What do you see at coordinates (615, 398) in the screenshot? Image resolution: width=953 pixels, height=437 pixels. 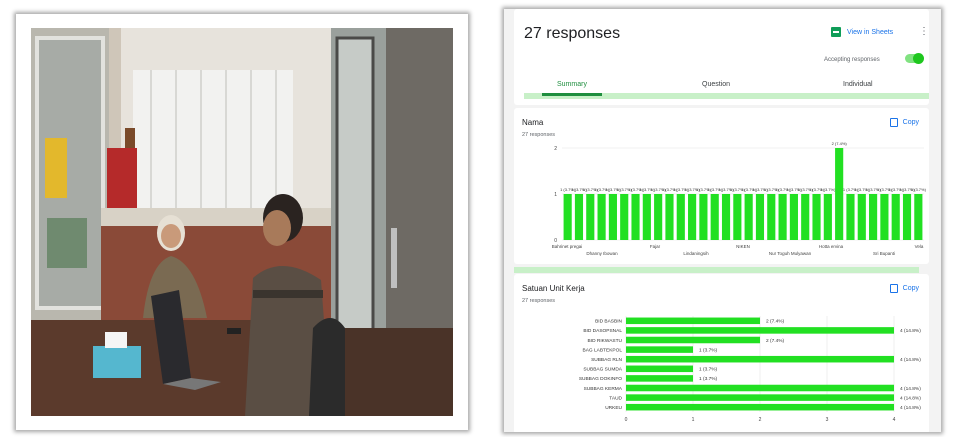 I see `category-label: TAUD` at bounding box center [615, 398].